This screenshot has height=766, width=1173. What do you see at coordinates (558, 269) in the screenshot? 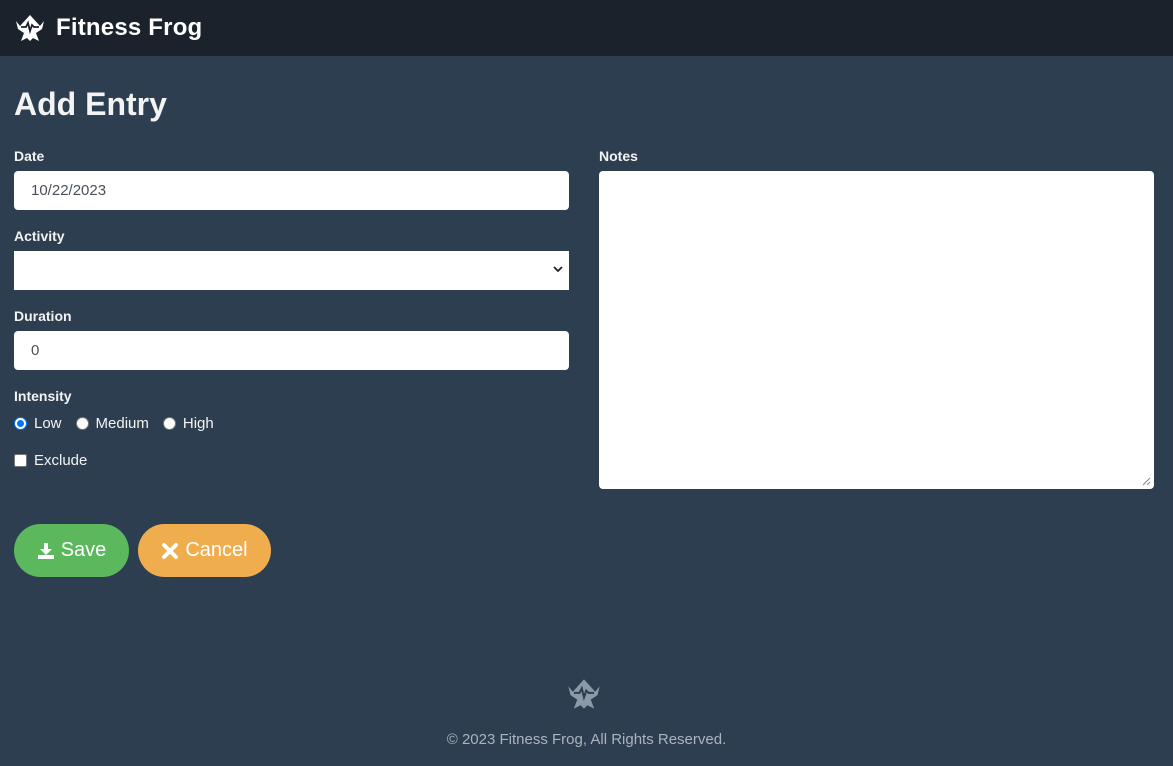
I see `chevron-down-icon` at bounding box center [558, 269].